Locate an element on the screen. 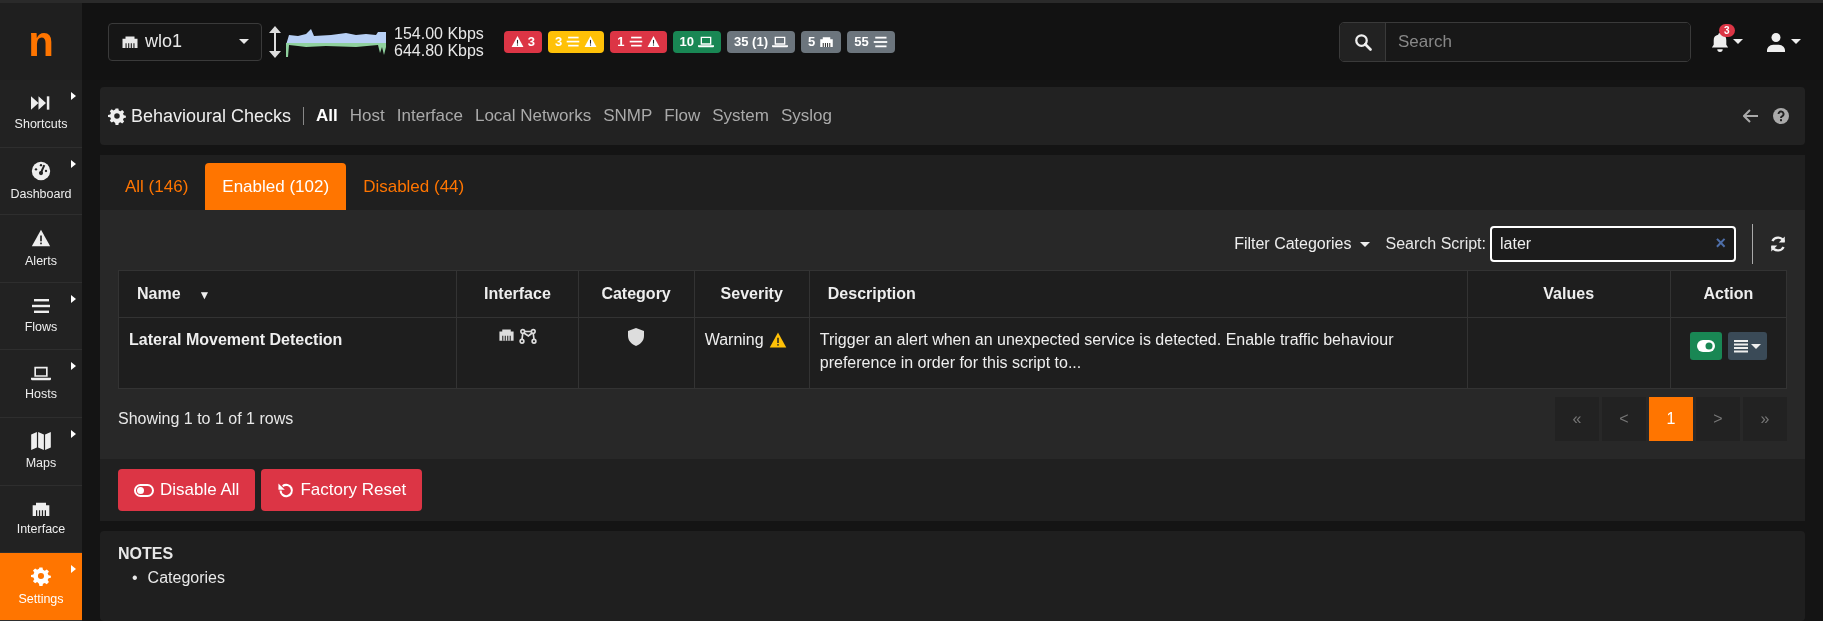 This screenshot has height=621, width=1823. counter-badge: 35 (1) is located at coordinates (761, 41).